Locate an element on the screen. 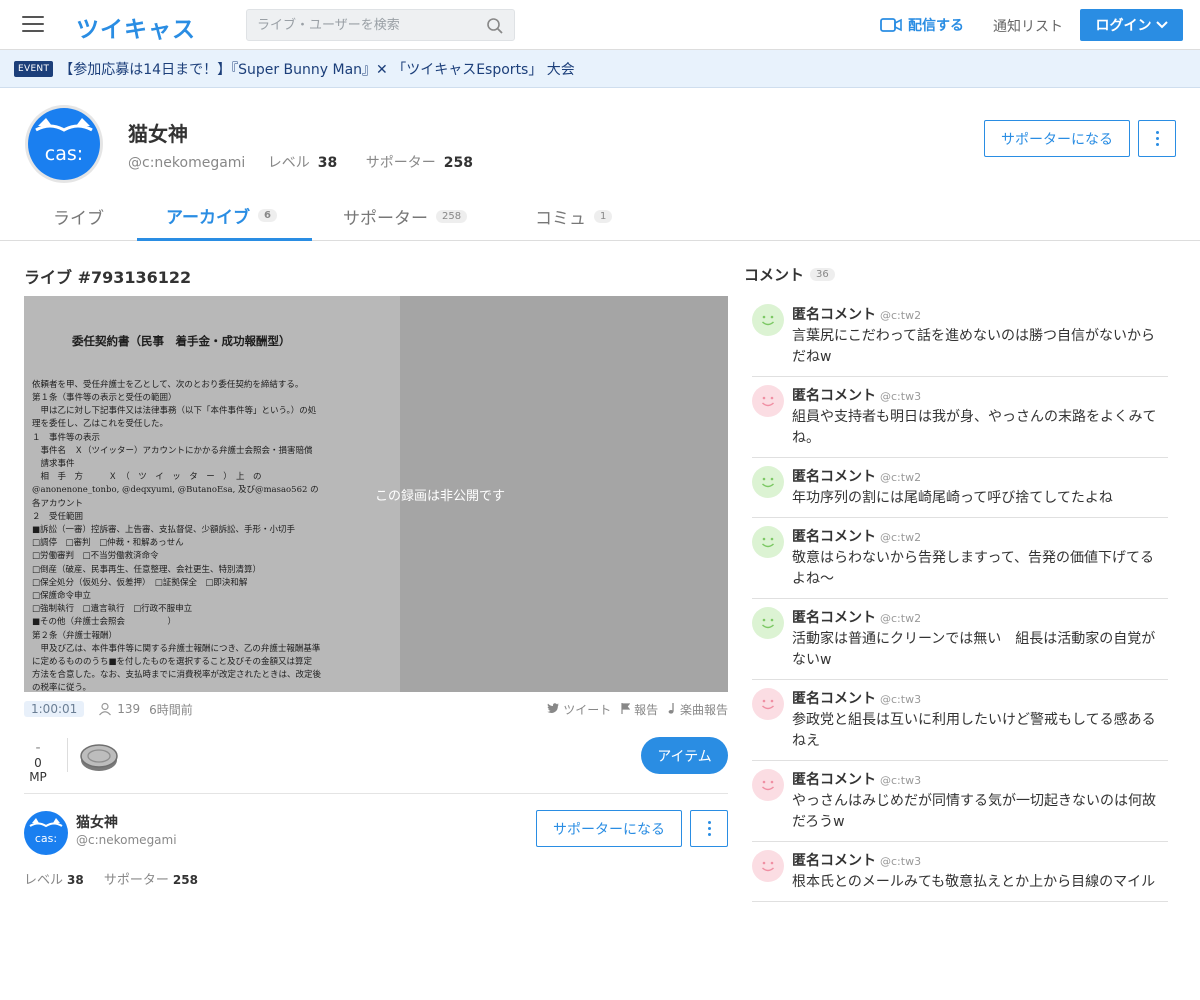 This screenshot has height=1000, width=1200. profile-tabs: ライブ アーカイブ 6 サポーター 258 コミュ 1 is located at coordinates (600, 216).